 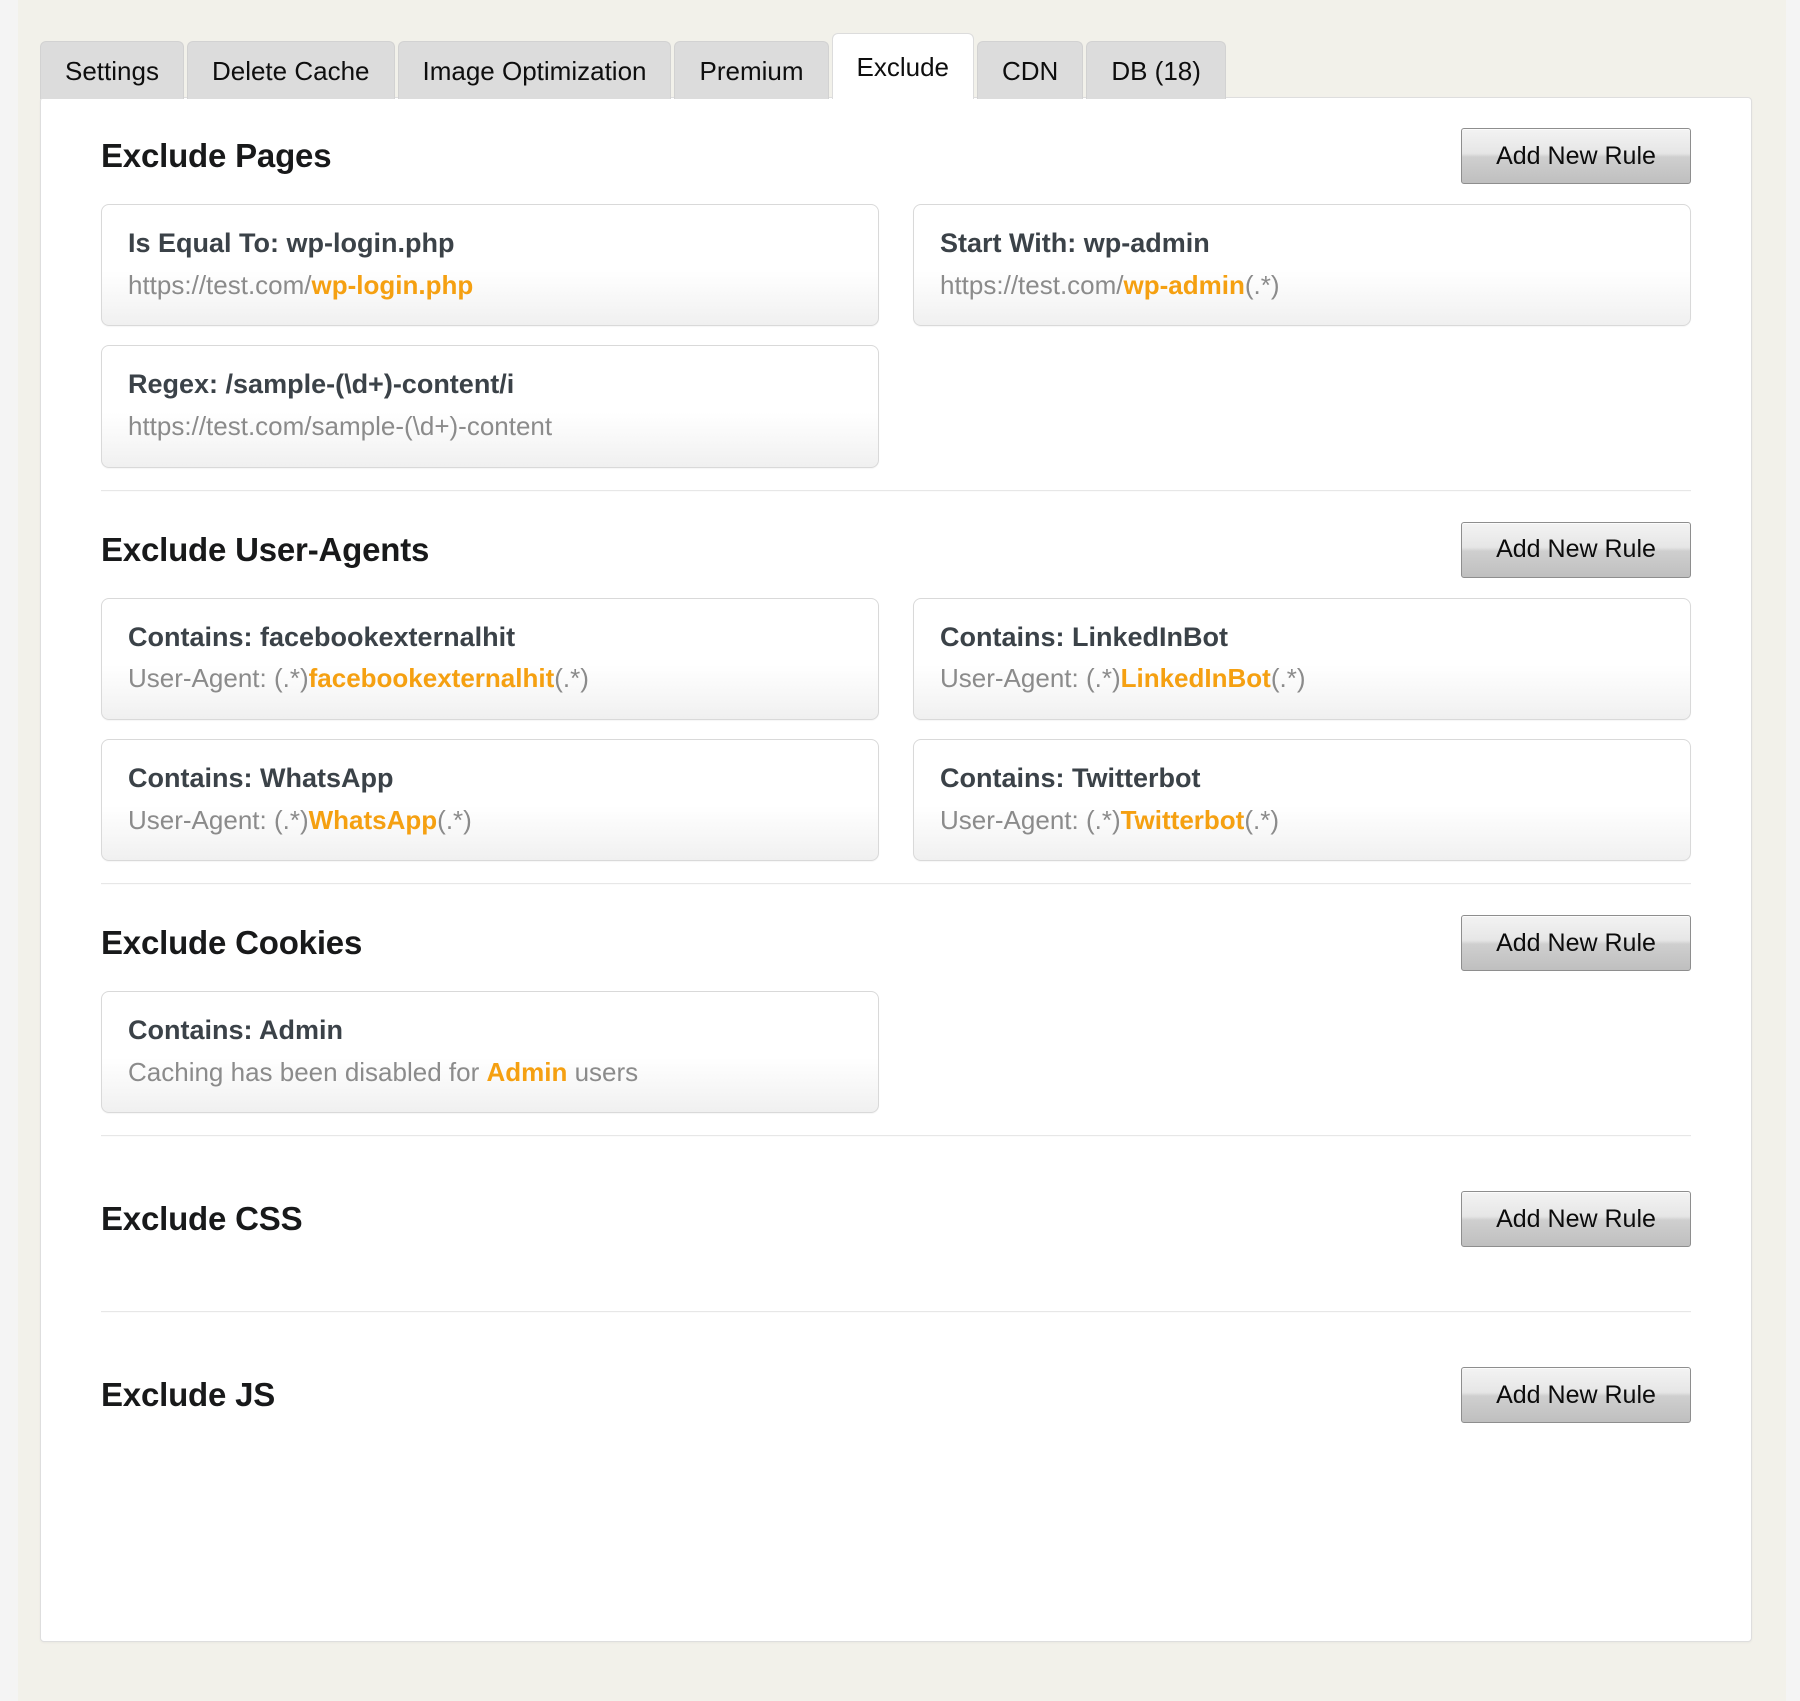 I want to click on rule-pattern: https://test.com/sample-(\d+)-content, so click(x=490, y=426).